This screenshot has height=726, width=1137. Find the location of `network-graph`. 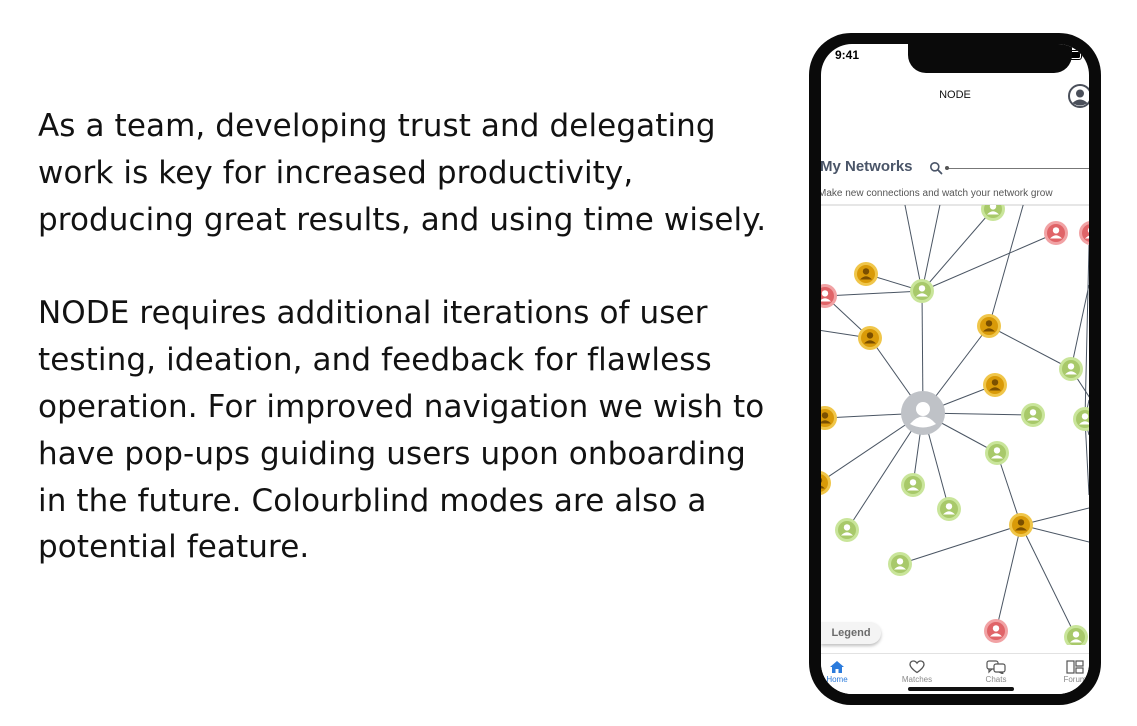

network-graph is located at coordinates (955, 425).